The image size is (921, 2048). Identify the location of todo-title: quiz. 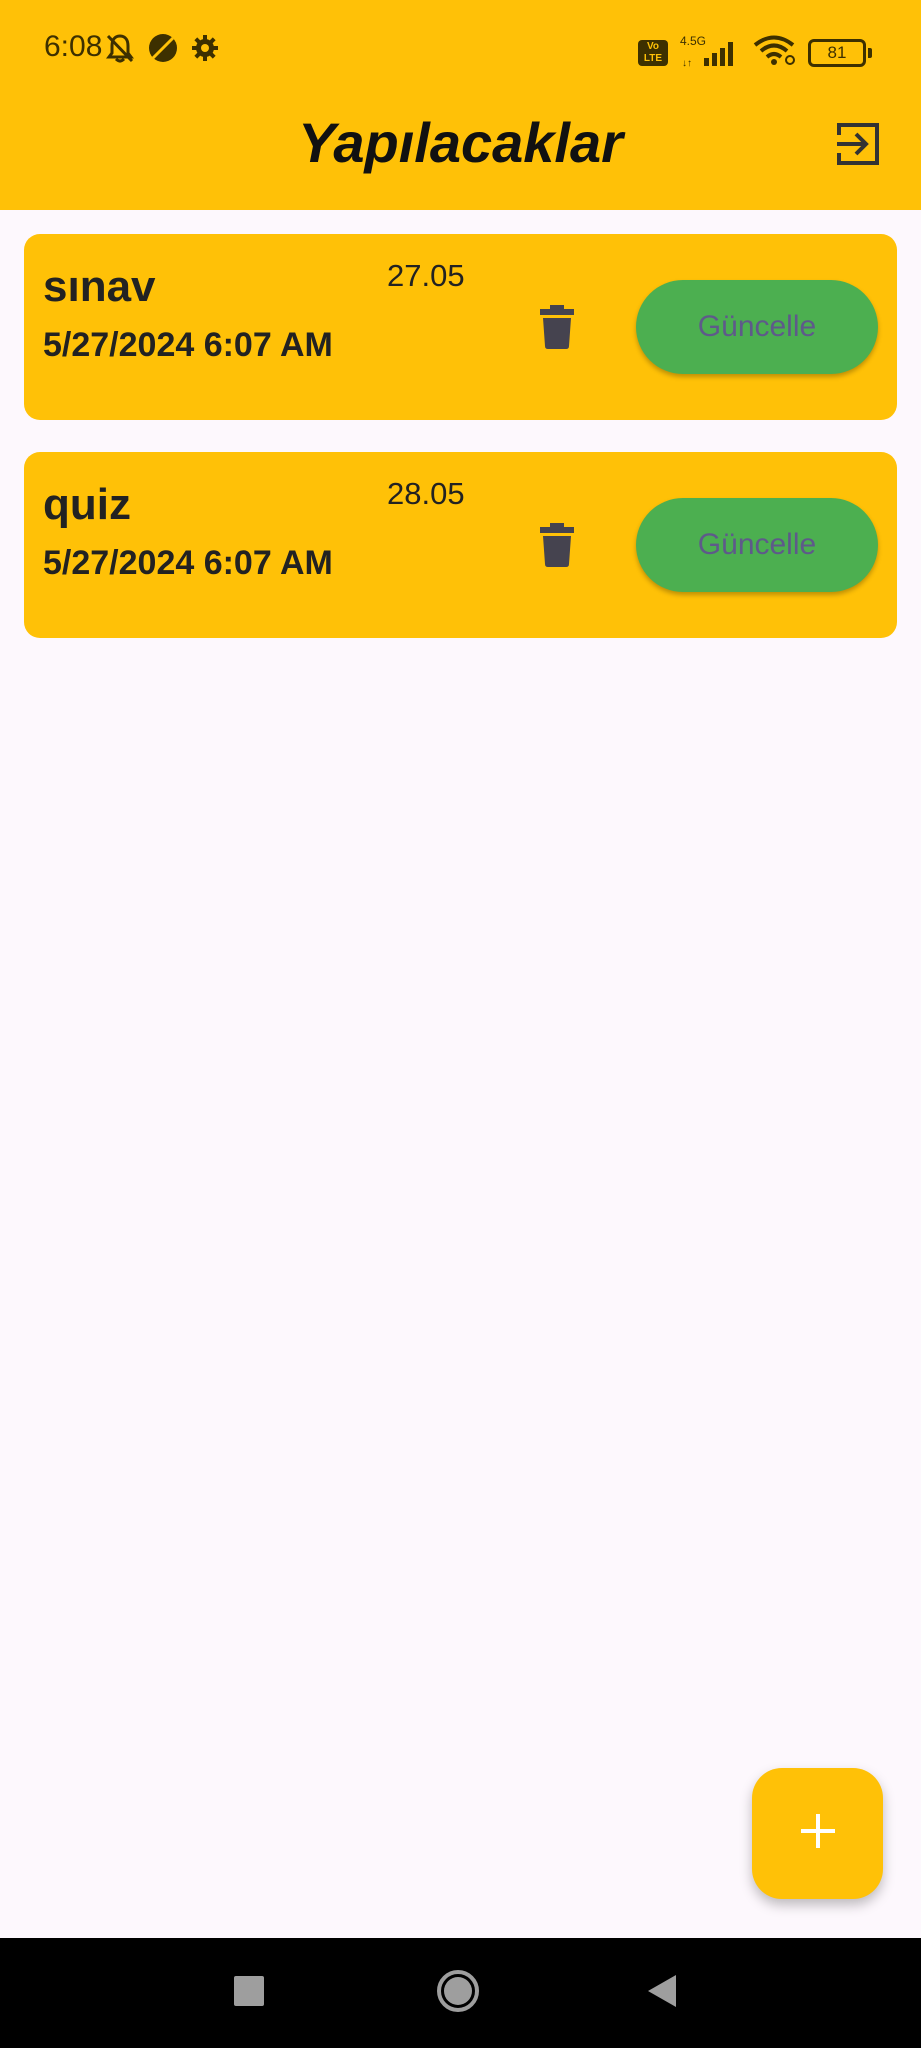
(87, 504).